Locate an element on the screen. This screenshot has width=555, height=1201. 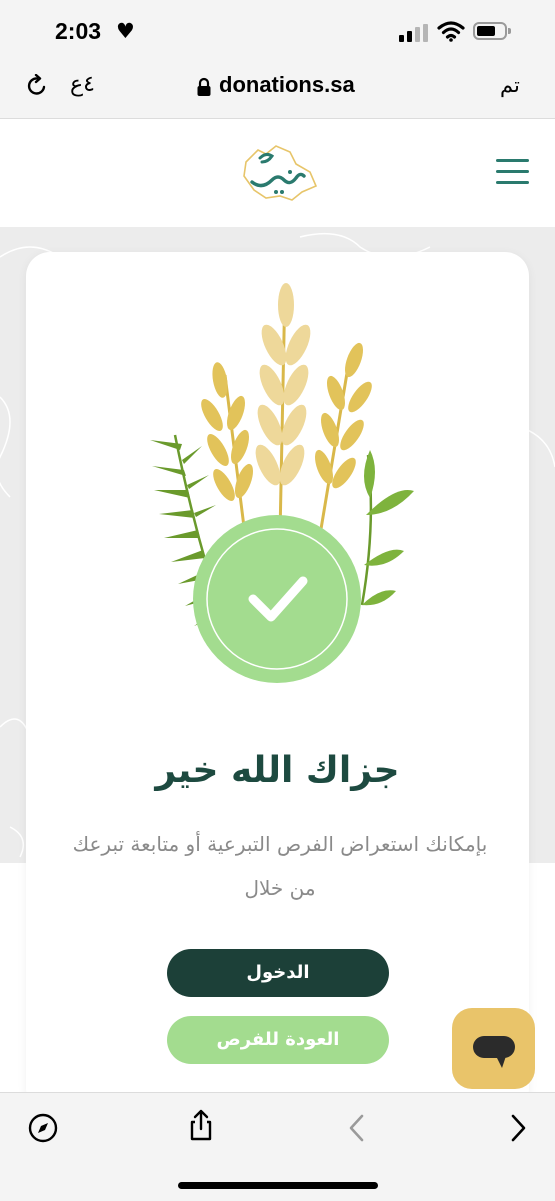
thanks-title: جزاك الله خير is located at coordinates (277, 770).